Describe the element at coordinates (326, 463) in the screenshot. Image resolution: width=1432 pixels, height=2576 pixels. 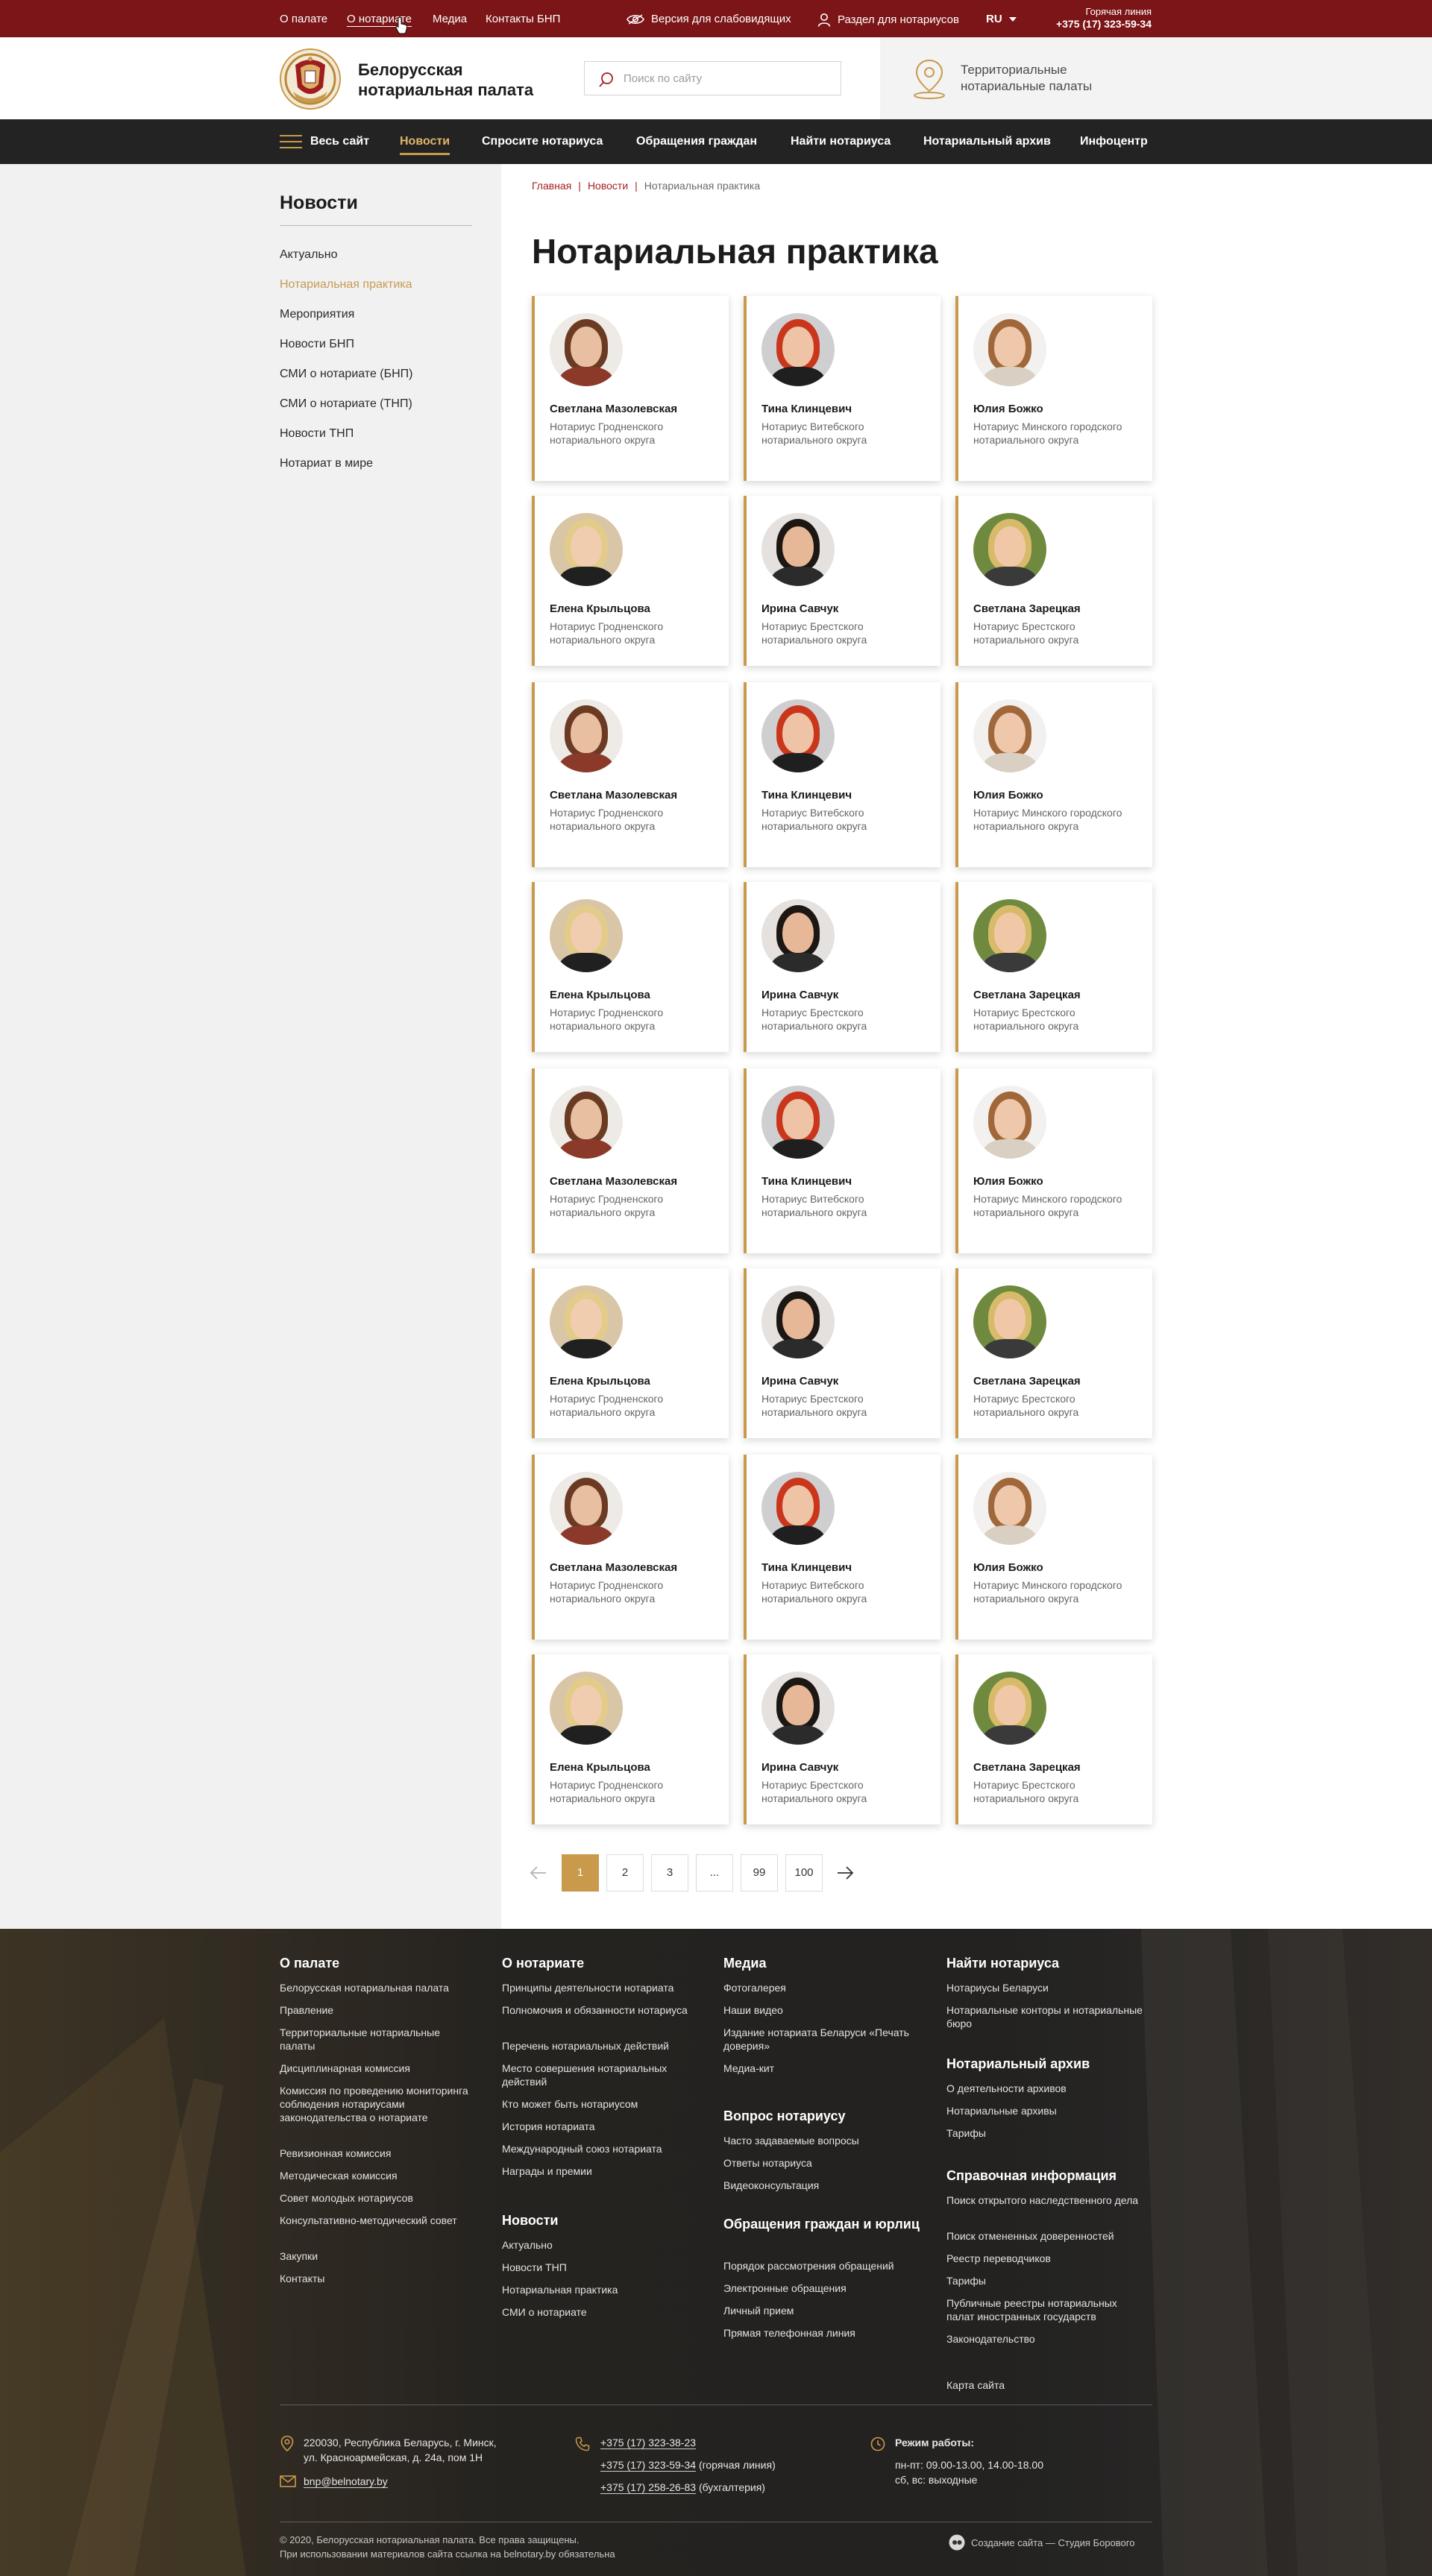
I see `sidebar-item-notariat-world: Нотариат в мире` at that location.